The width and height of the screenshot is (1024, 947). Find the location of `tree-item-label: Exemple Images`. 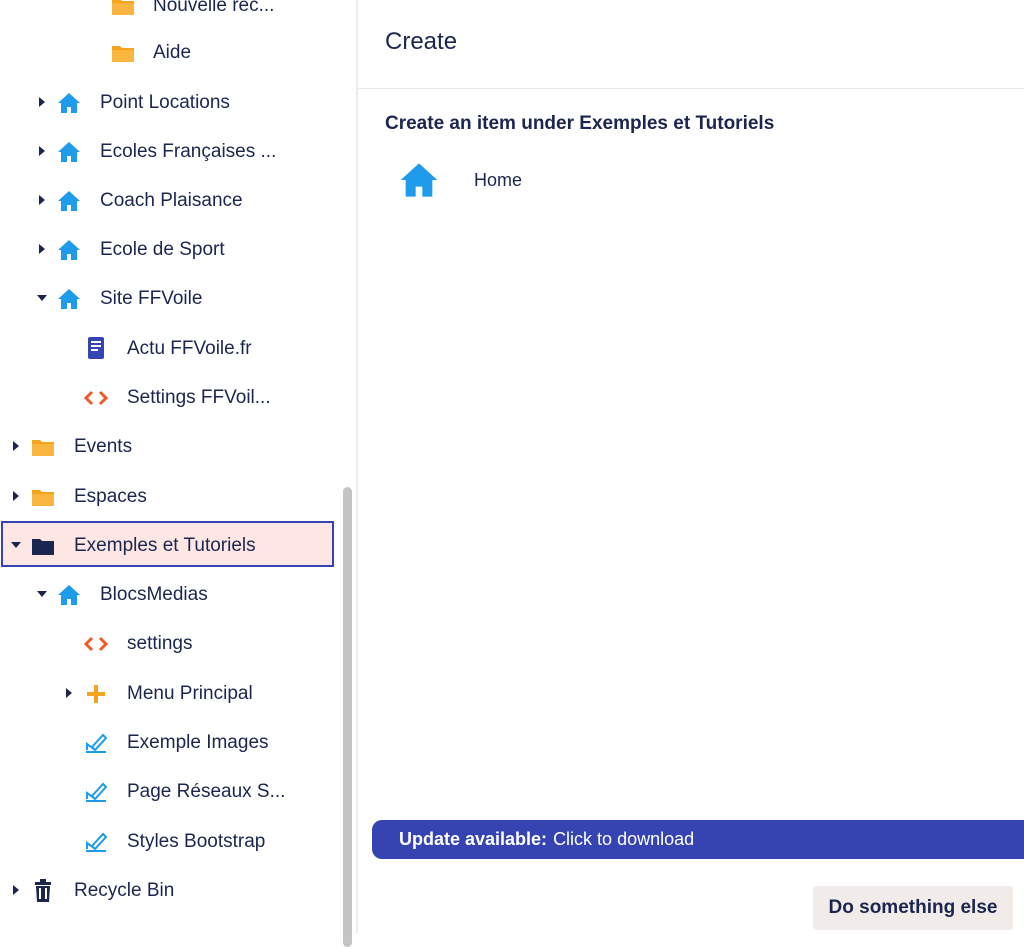

tree-item-label: Exemple Images is located at coordinates (198, 742).